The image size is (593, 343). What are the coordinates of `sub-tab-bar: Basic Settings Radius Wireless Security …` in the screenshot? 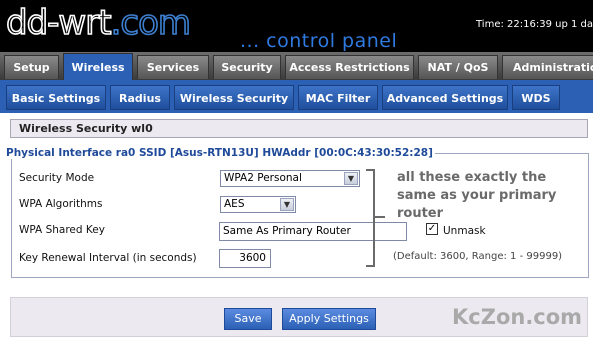 It's located at (296, 96).